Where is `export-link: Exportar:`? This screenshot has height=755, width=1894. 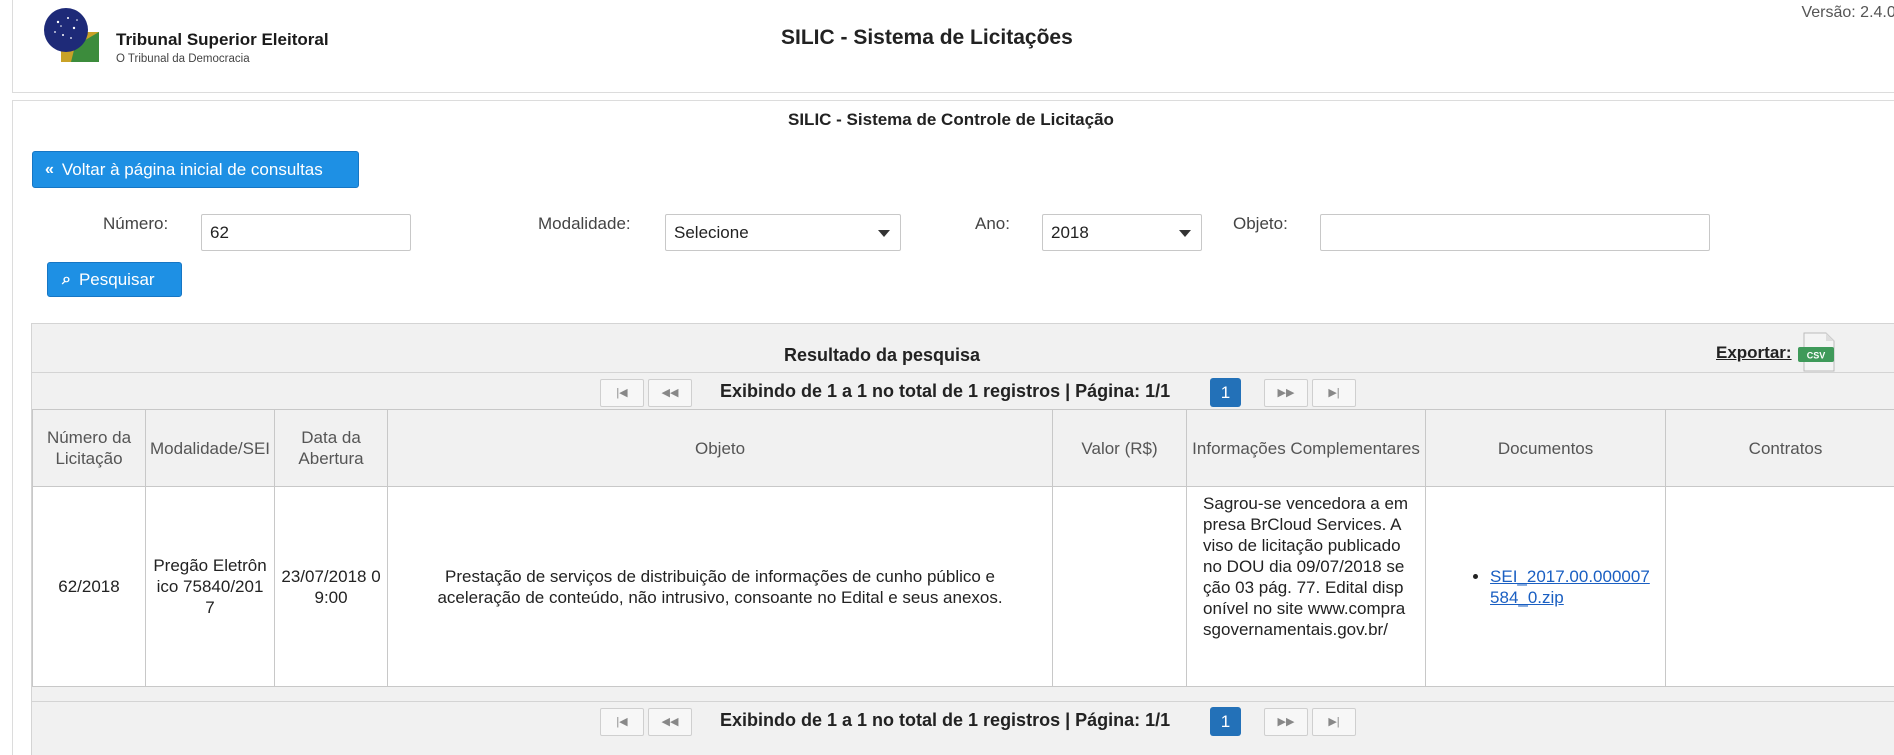 export-link: Exportar: is located at coordinates (1754, 353).